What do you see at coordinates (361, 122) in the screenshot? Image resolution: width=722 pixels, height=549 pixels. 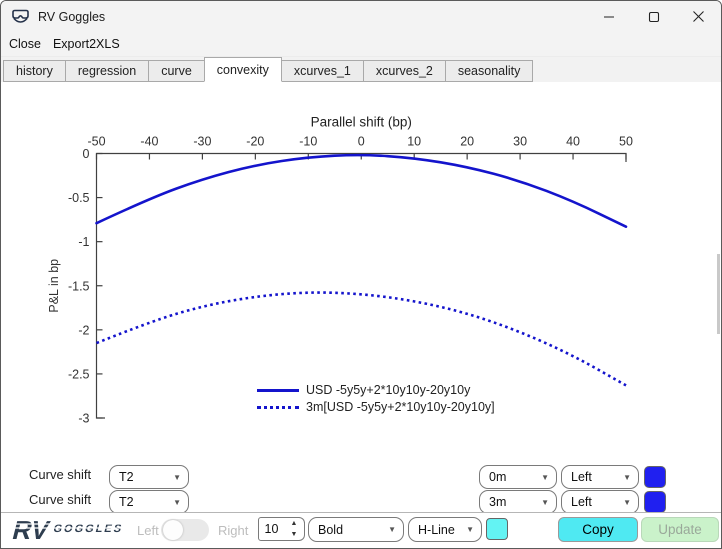 I see `x-axis-title: Parallel shift (bp)` at bounding box center [361, 122].